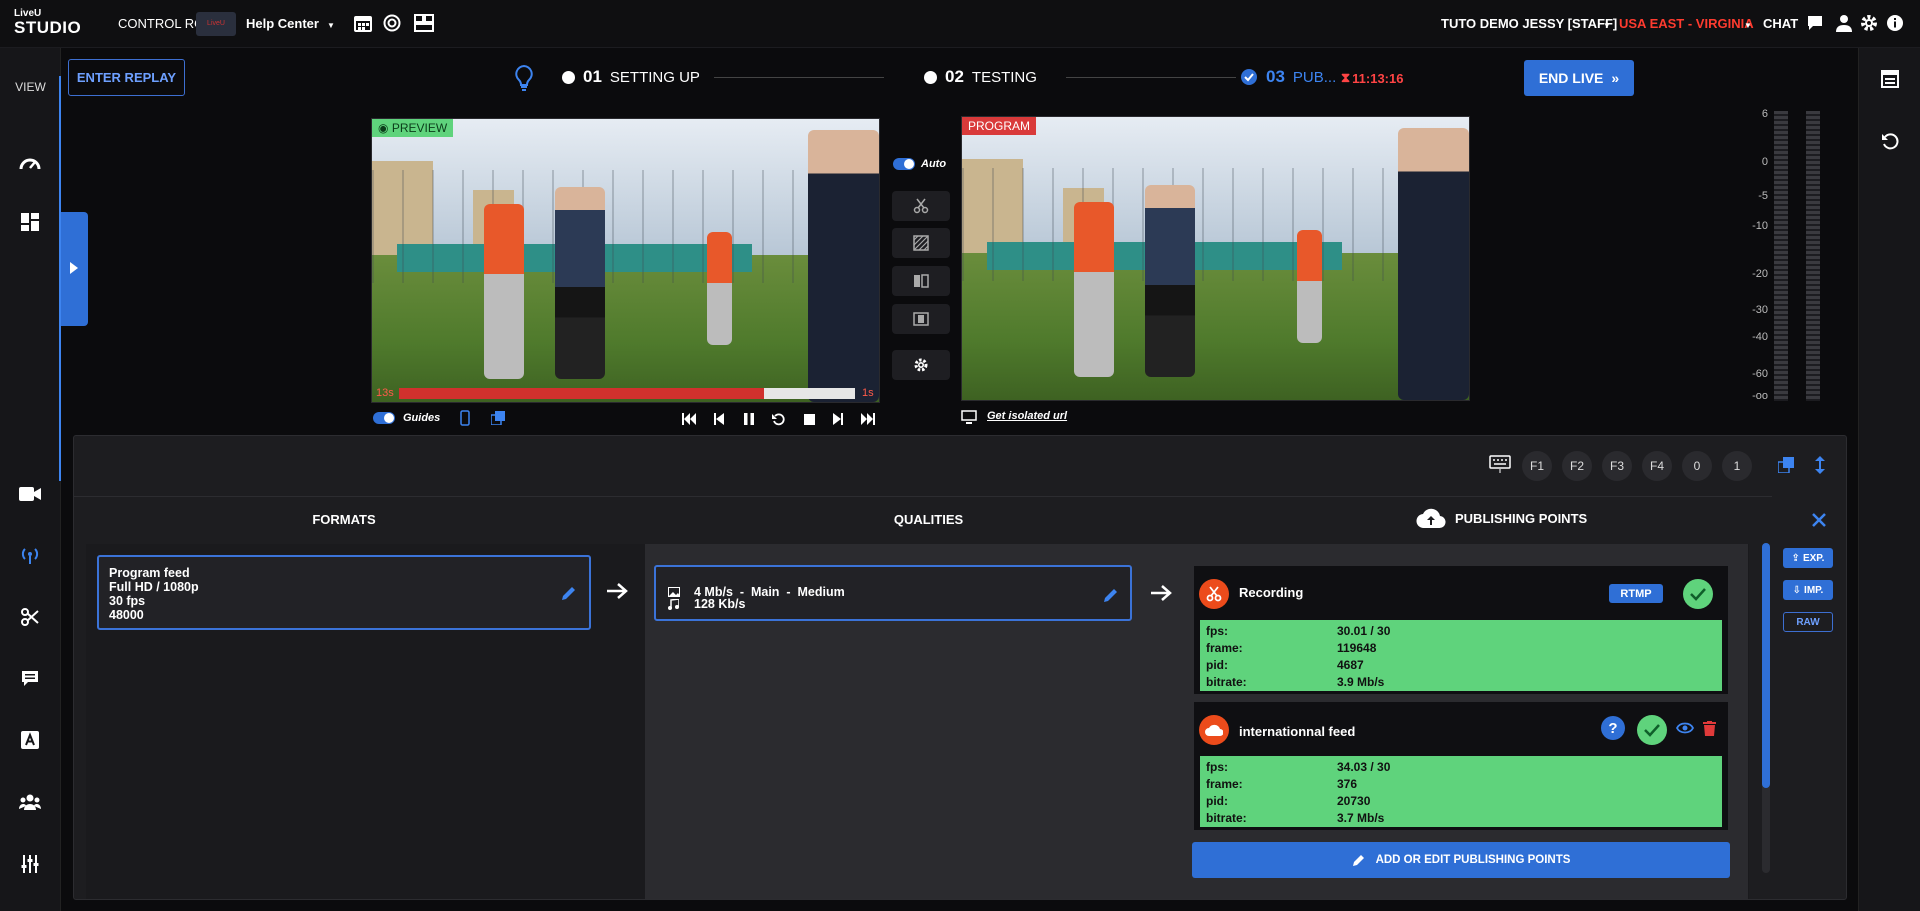 The width and height of the screenshot is (1920, 911). I want to click on camera-sources-icon, so click(30, 494).